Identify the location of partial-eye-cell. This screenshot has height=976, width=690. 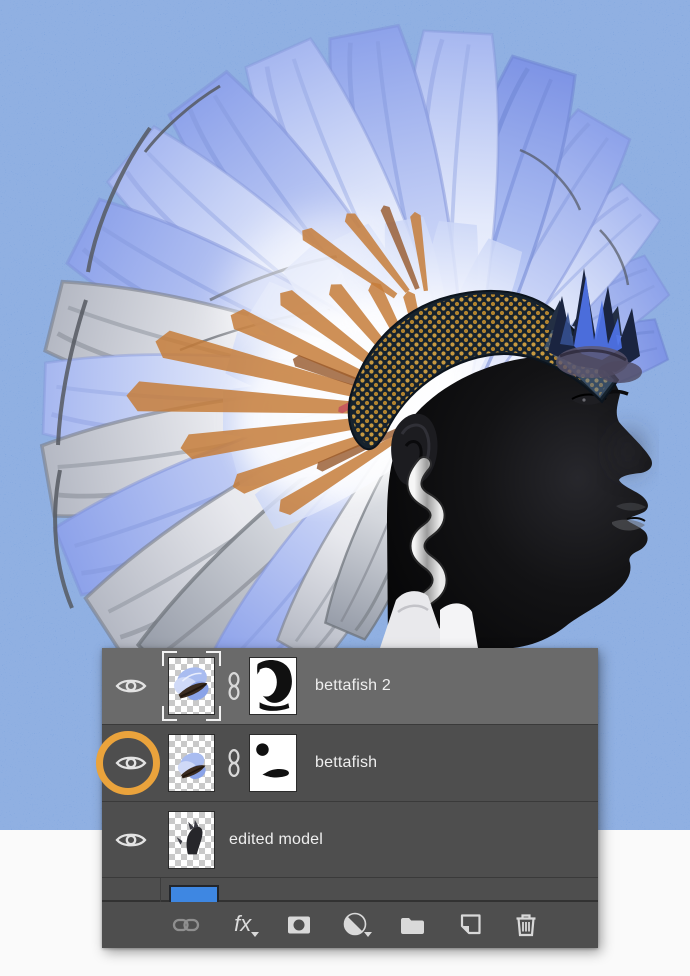
(131, 889).